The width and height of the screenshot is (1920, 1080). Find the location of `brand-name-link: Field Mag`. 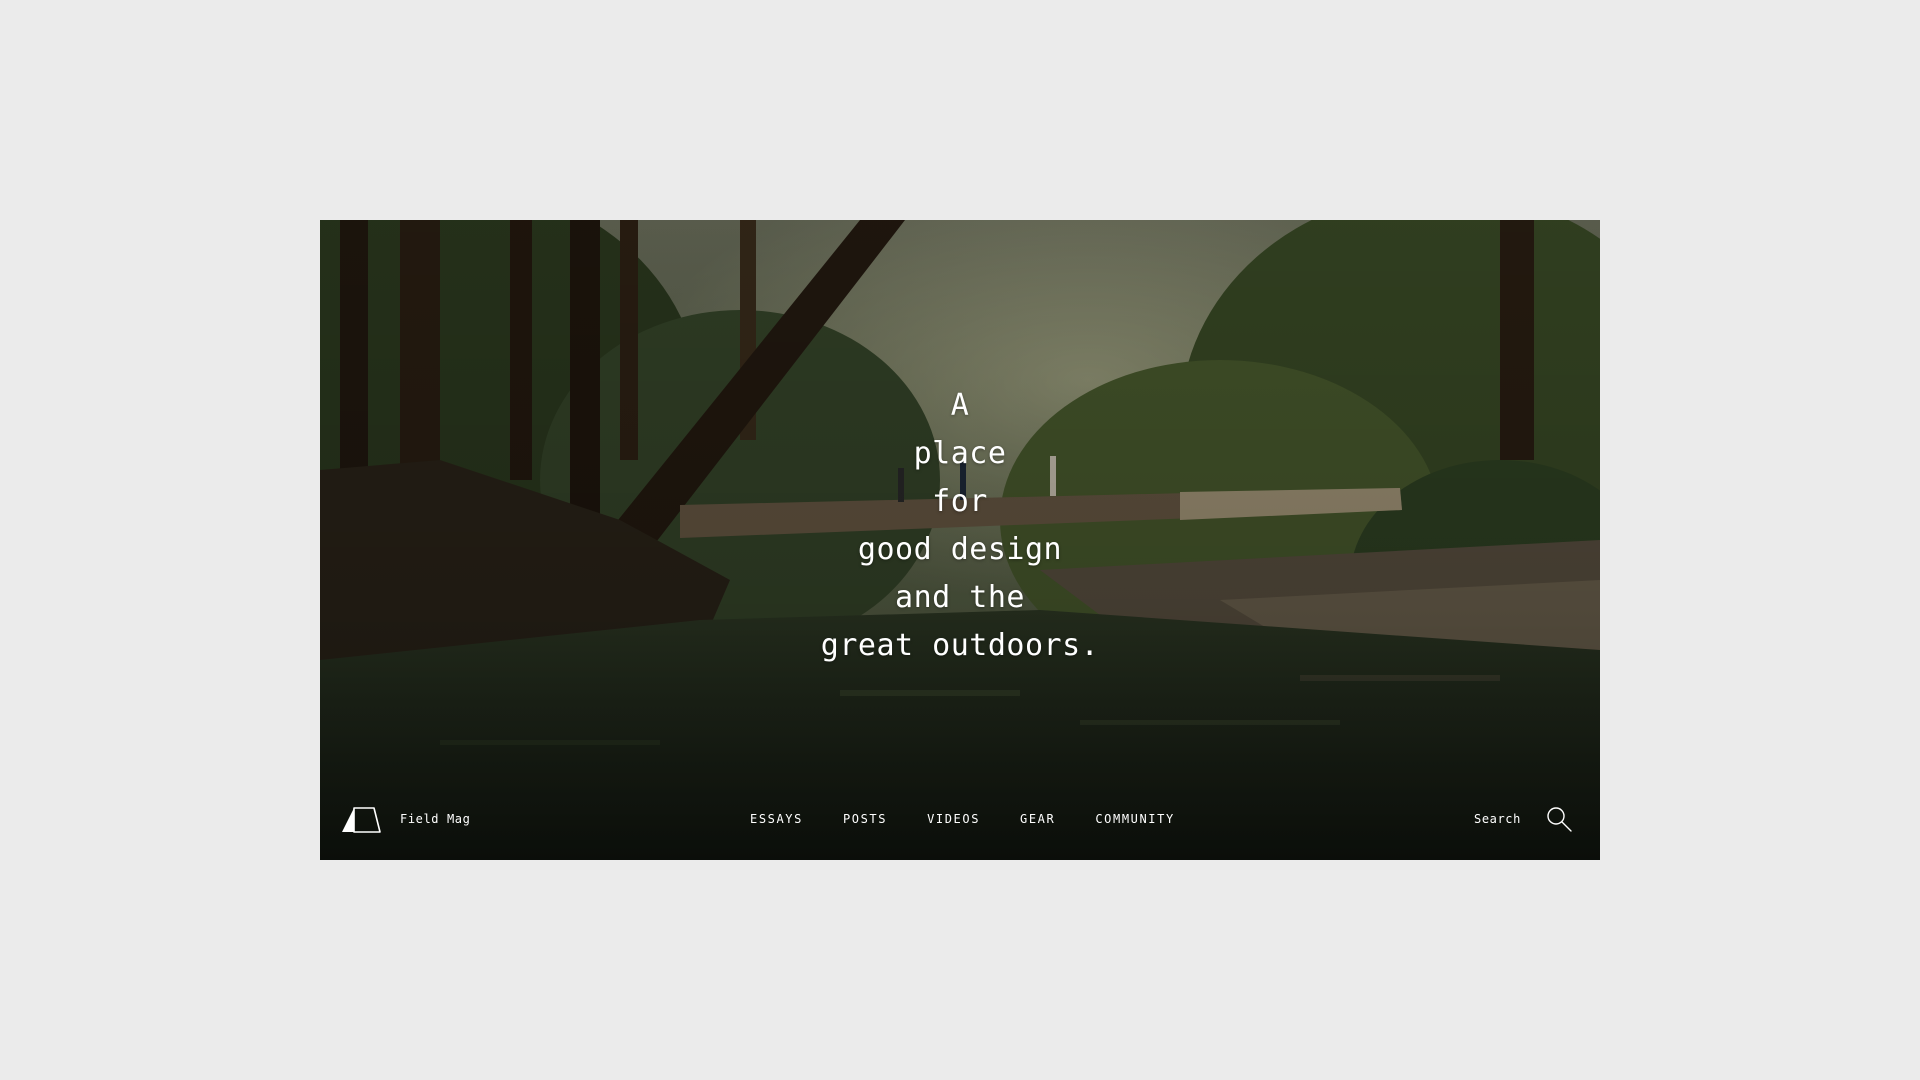

brand-name-link: Field Mag is located at coordinates (435, 819).